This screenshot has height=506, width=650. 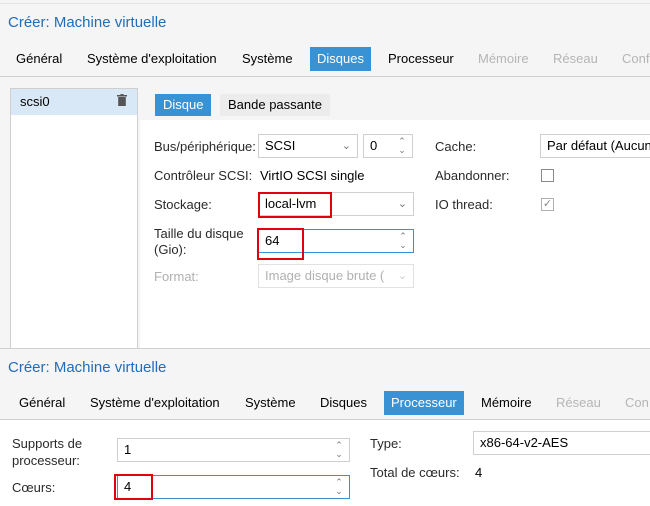 What do you see at coordinates (203, 175) in the screenshot?
I see `controller-label: Contrôleur SCSI:` at bounding box center [203, 175].